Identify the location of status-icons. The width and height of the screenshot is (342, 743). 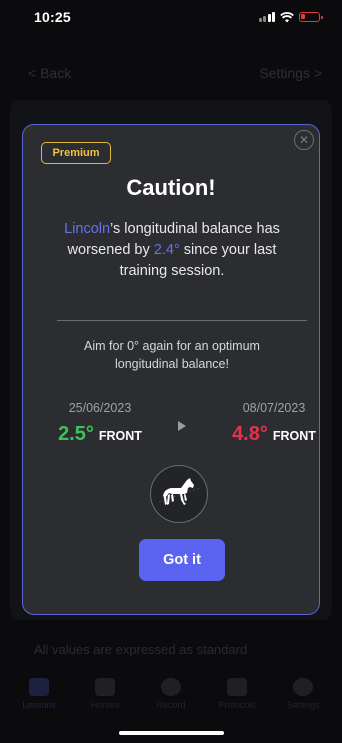
(290, 17).